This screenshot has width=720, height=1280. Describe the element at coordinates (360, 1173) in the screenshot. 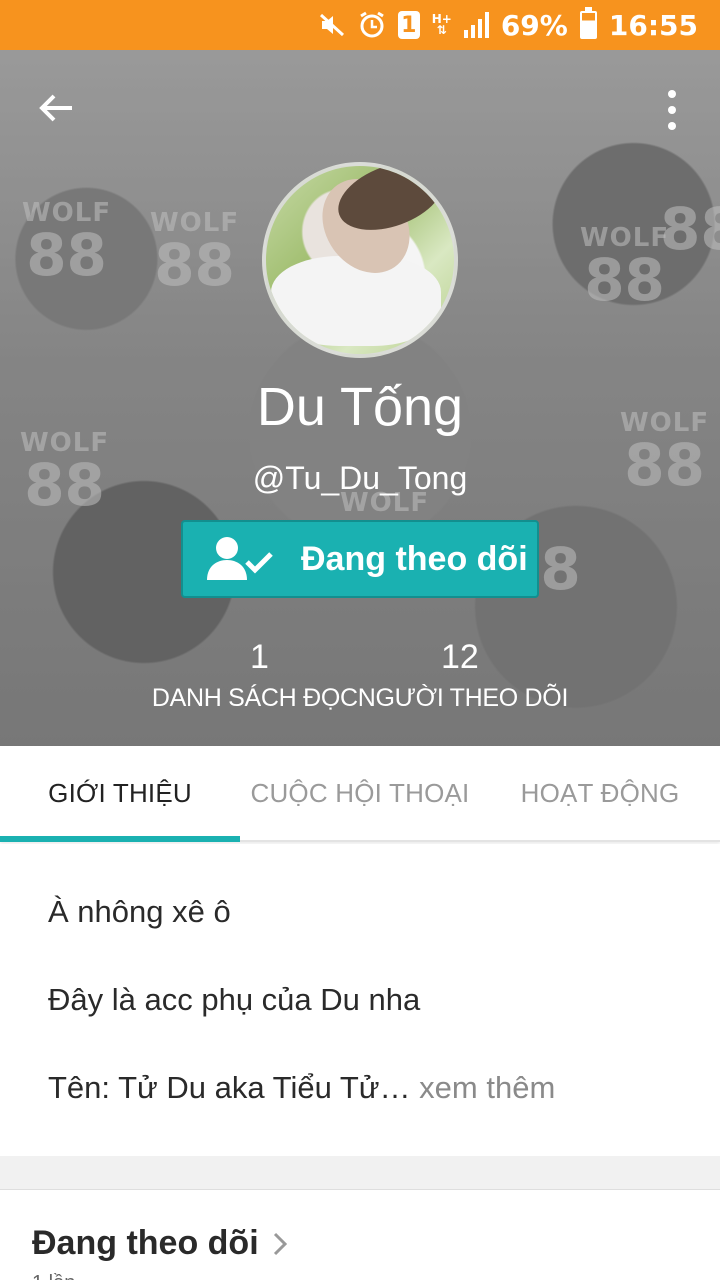

I see `section-divider` at that location.